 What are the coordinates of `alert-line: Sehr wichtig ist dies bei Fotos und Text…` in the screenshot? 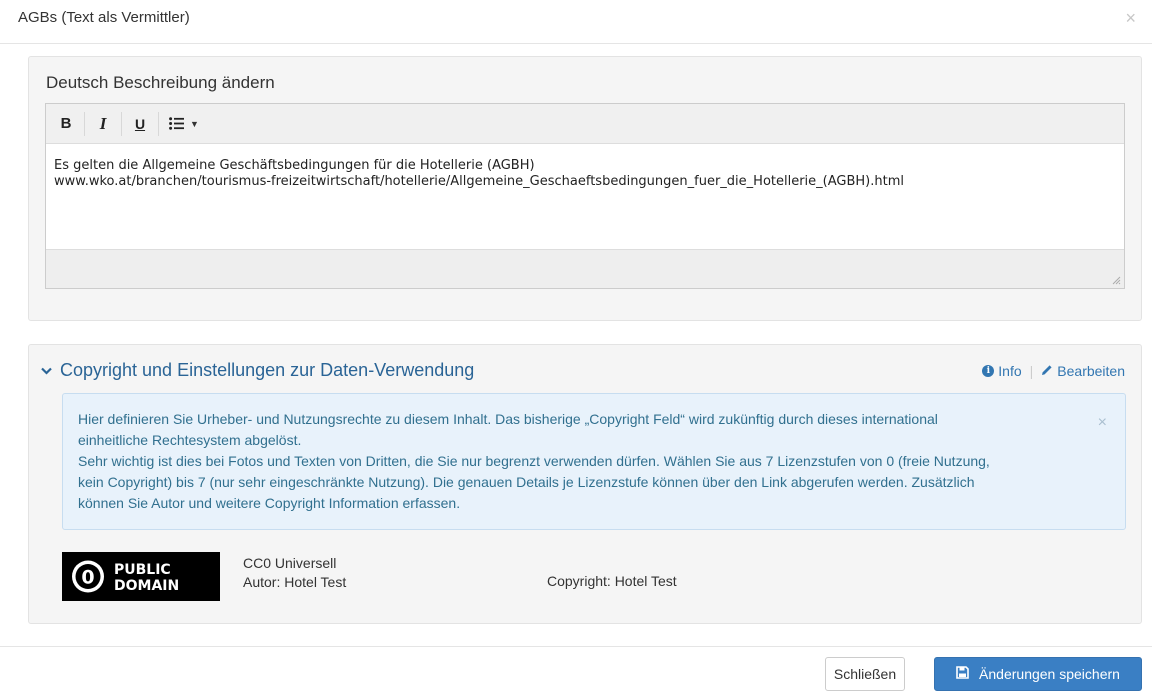 It's located at (534, 461).